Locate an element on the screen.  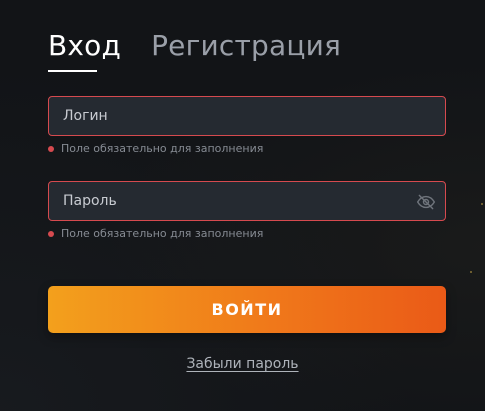
tab-login-label: Вход is located at coordinates (85, 45).